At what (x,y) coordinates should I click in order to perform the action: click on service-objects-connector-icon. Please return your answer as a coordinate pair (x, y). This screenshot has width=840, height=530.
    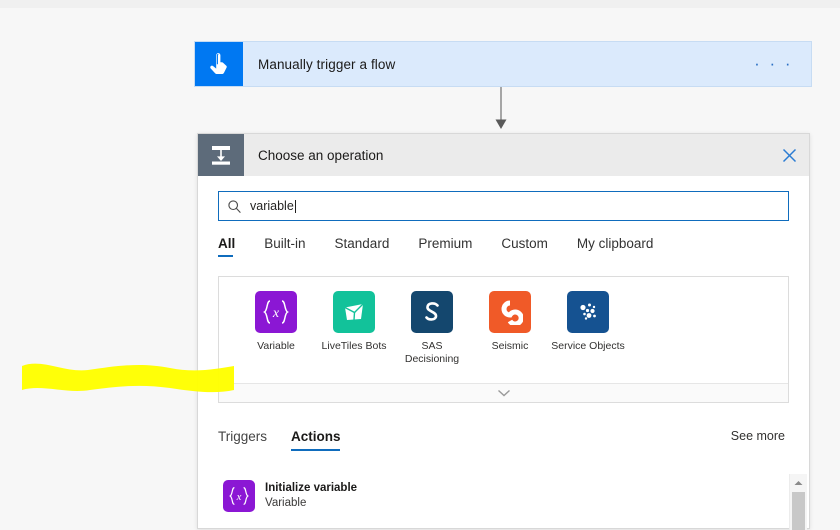
    Looking at the image, I should click on (588, 312).